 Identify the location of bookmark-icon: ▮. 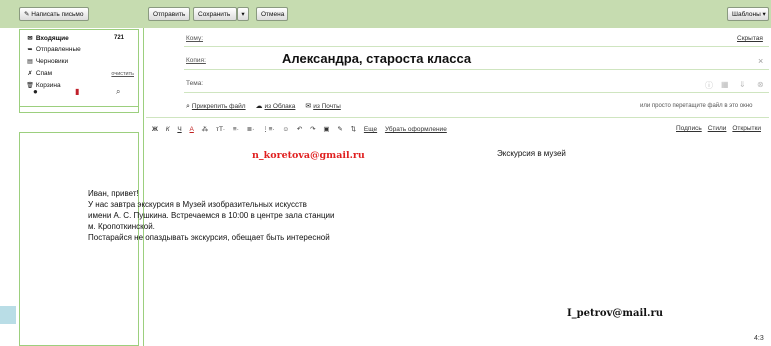
(77, 91).